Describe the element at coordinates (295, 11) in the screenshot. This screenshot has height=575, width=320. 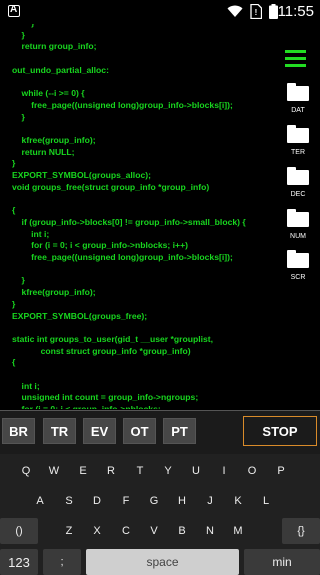
I see `clock: 11:55` at that location.